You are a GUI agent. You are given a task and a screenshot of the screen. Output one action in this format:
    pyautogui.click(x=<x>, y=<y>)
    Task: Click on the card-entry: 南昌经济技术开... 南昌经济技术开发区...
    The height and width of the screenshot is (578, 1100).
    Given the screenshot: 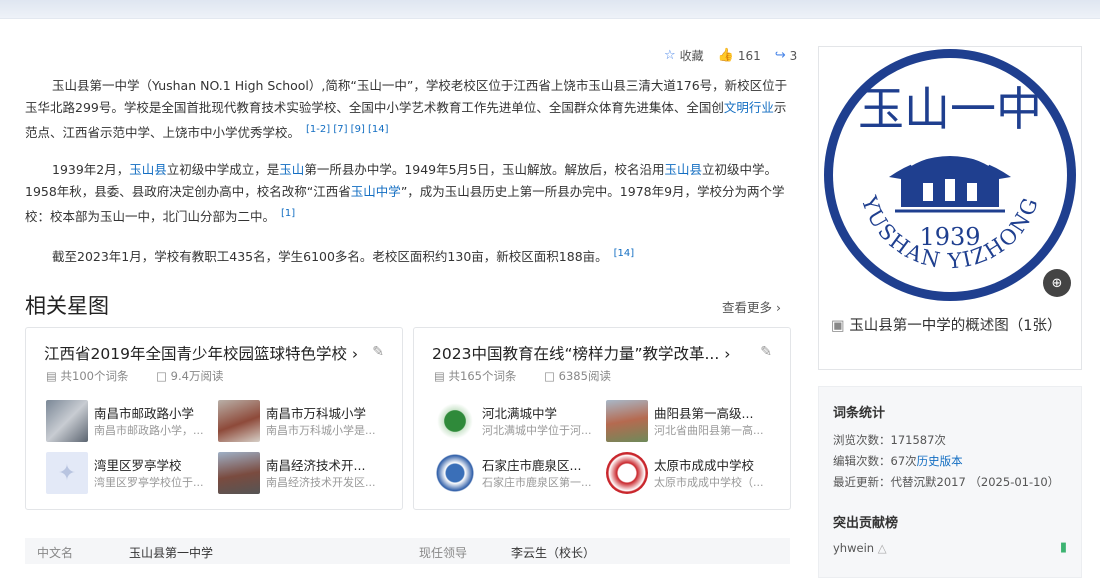 What is the action you would take?
    pyautogui.click(x=300, y=473)
    